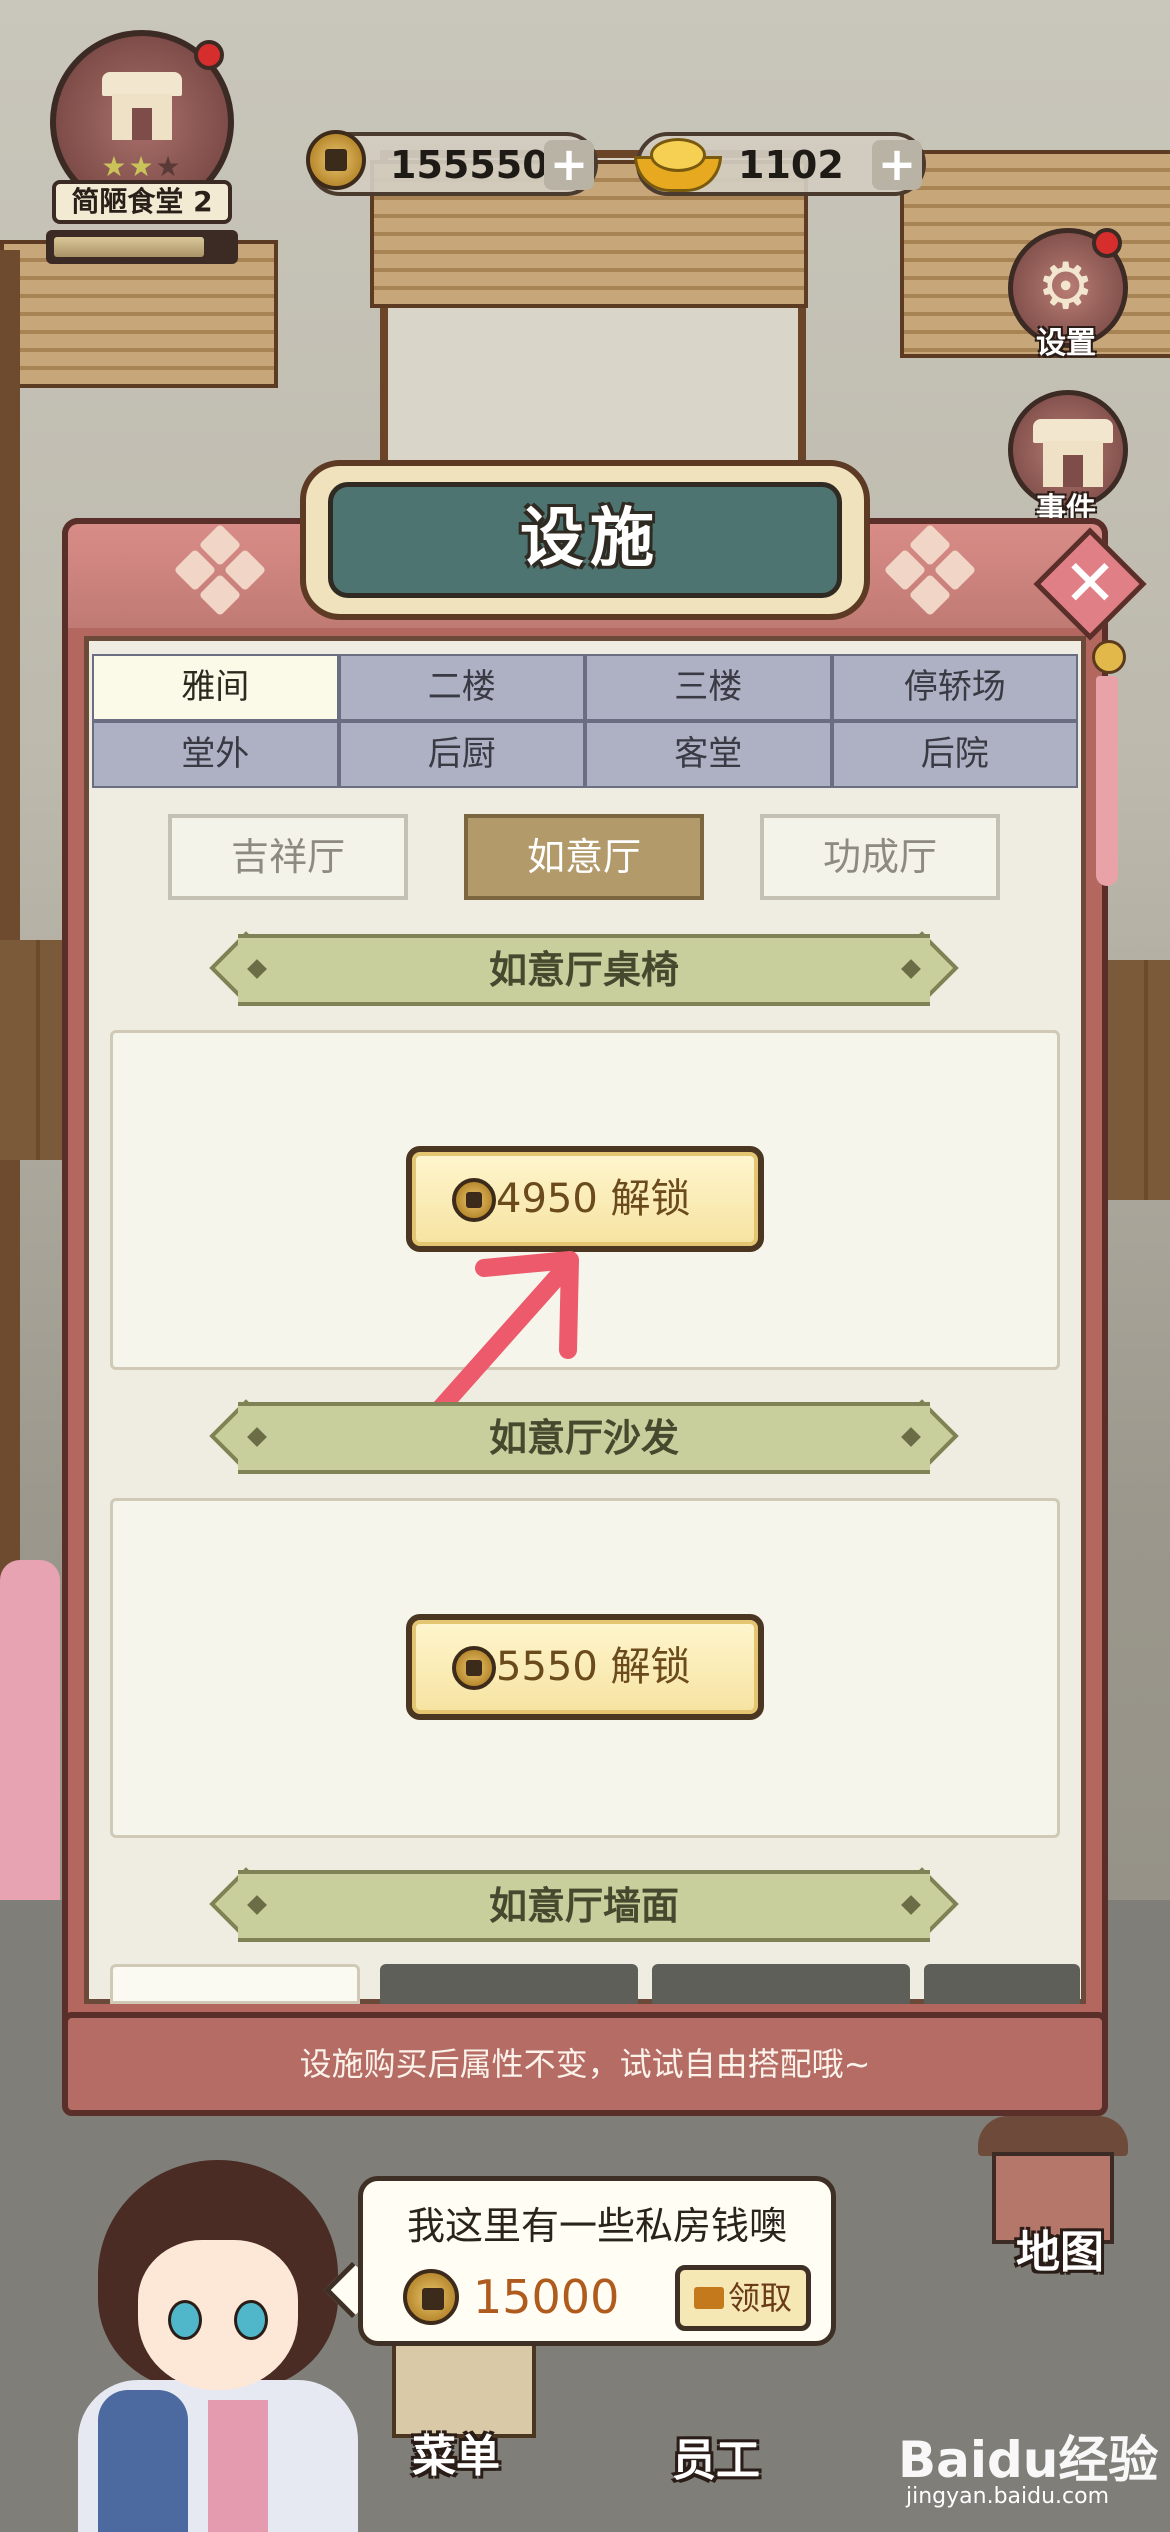 Image resolution: width=1170 pixels, height=2532 pixels. I want to click on panel-title-plaque: 设施, so click(585, 540).